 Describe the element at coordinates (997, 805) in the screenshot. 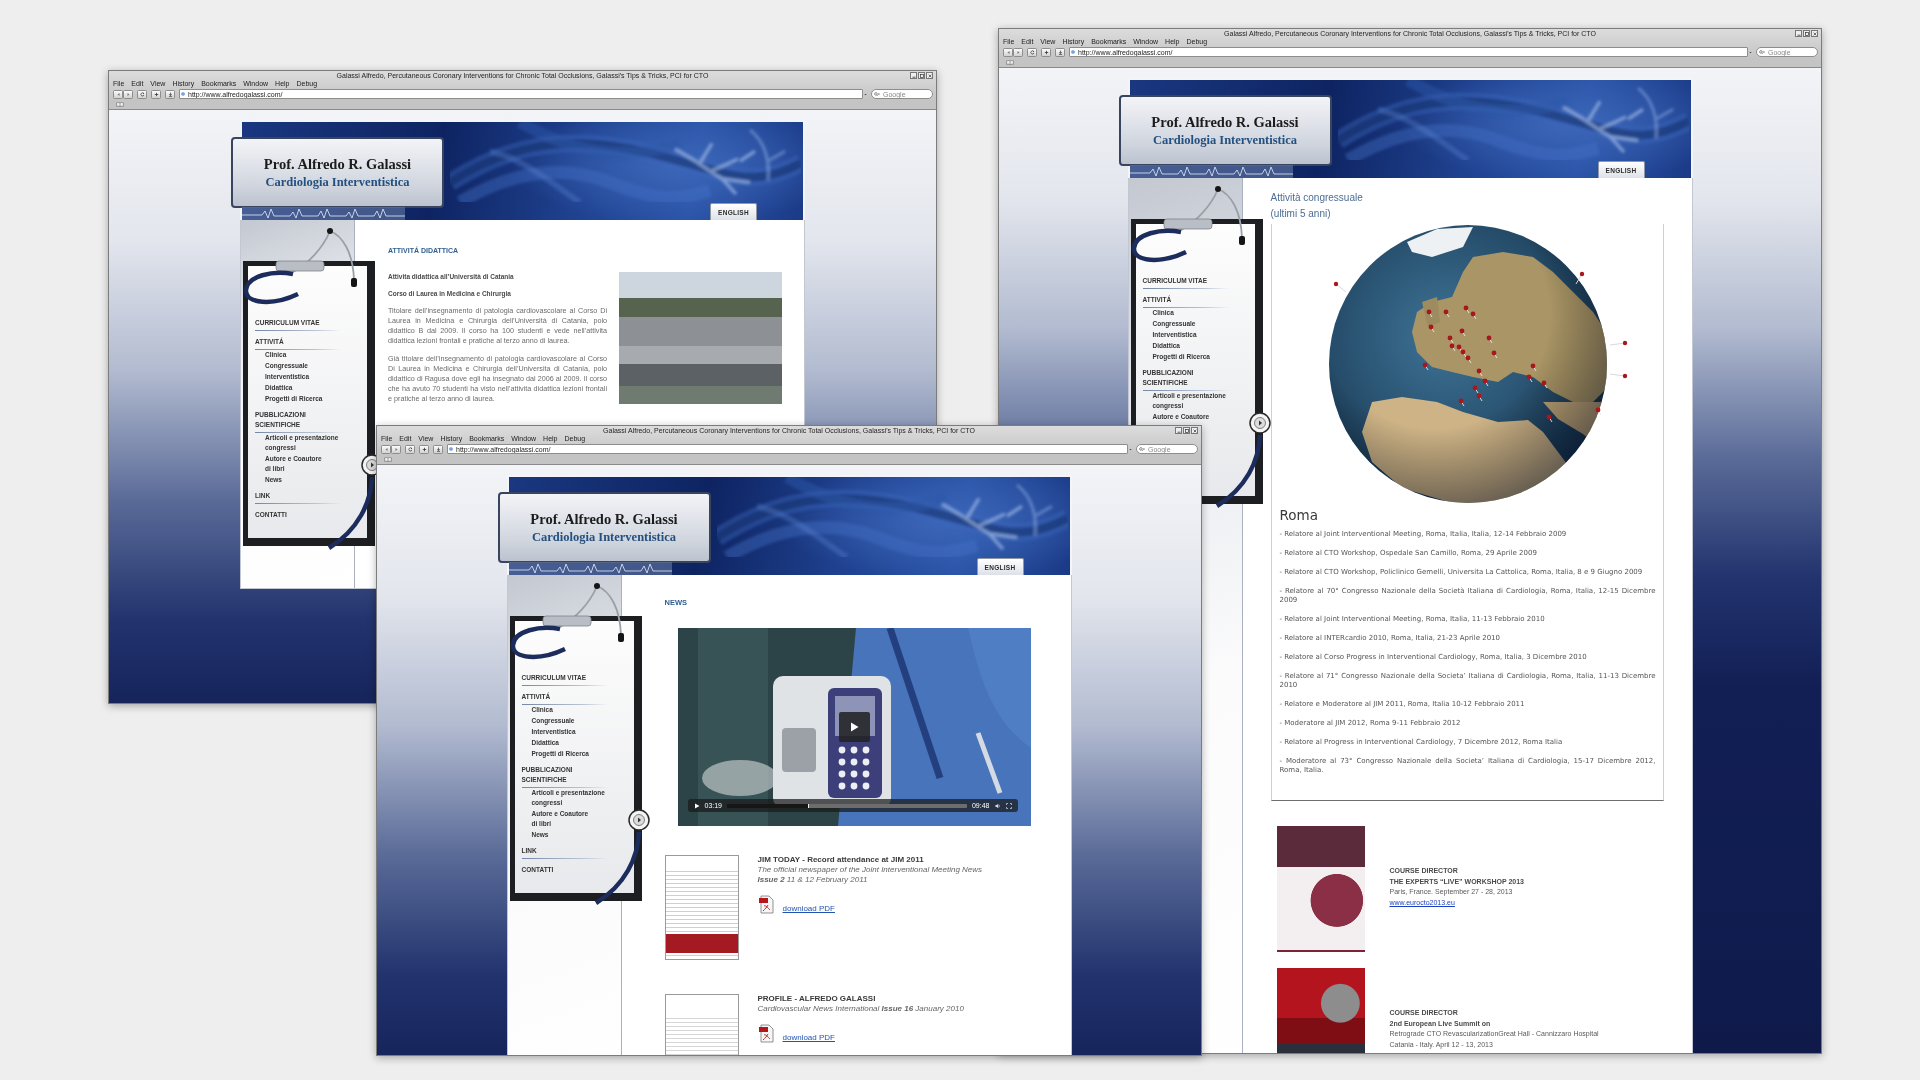

I see `volume-icon` at that location.